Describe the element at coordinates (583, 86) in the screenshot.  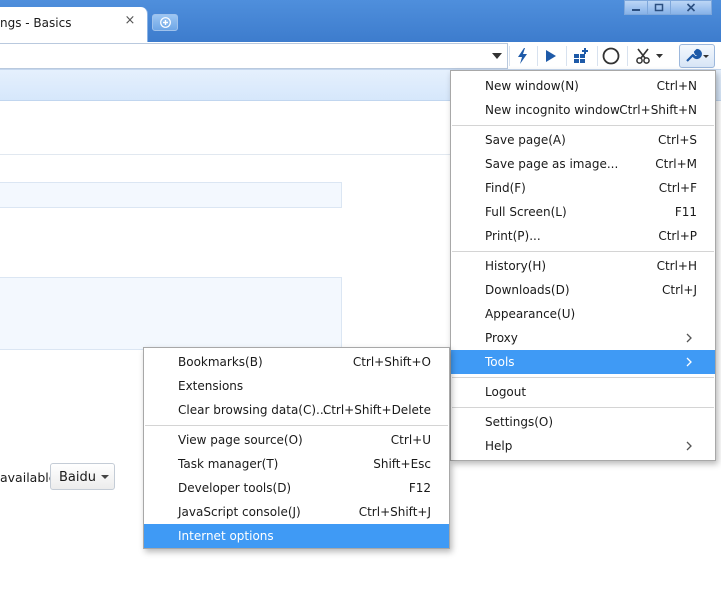
I see `menu-item-new-window: New window(N) Ctrl+N` at that location.